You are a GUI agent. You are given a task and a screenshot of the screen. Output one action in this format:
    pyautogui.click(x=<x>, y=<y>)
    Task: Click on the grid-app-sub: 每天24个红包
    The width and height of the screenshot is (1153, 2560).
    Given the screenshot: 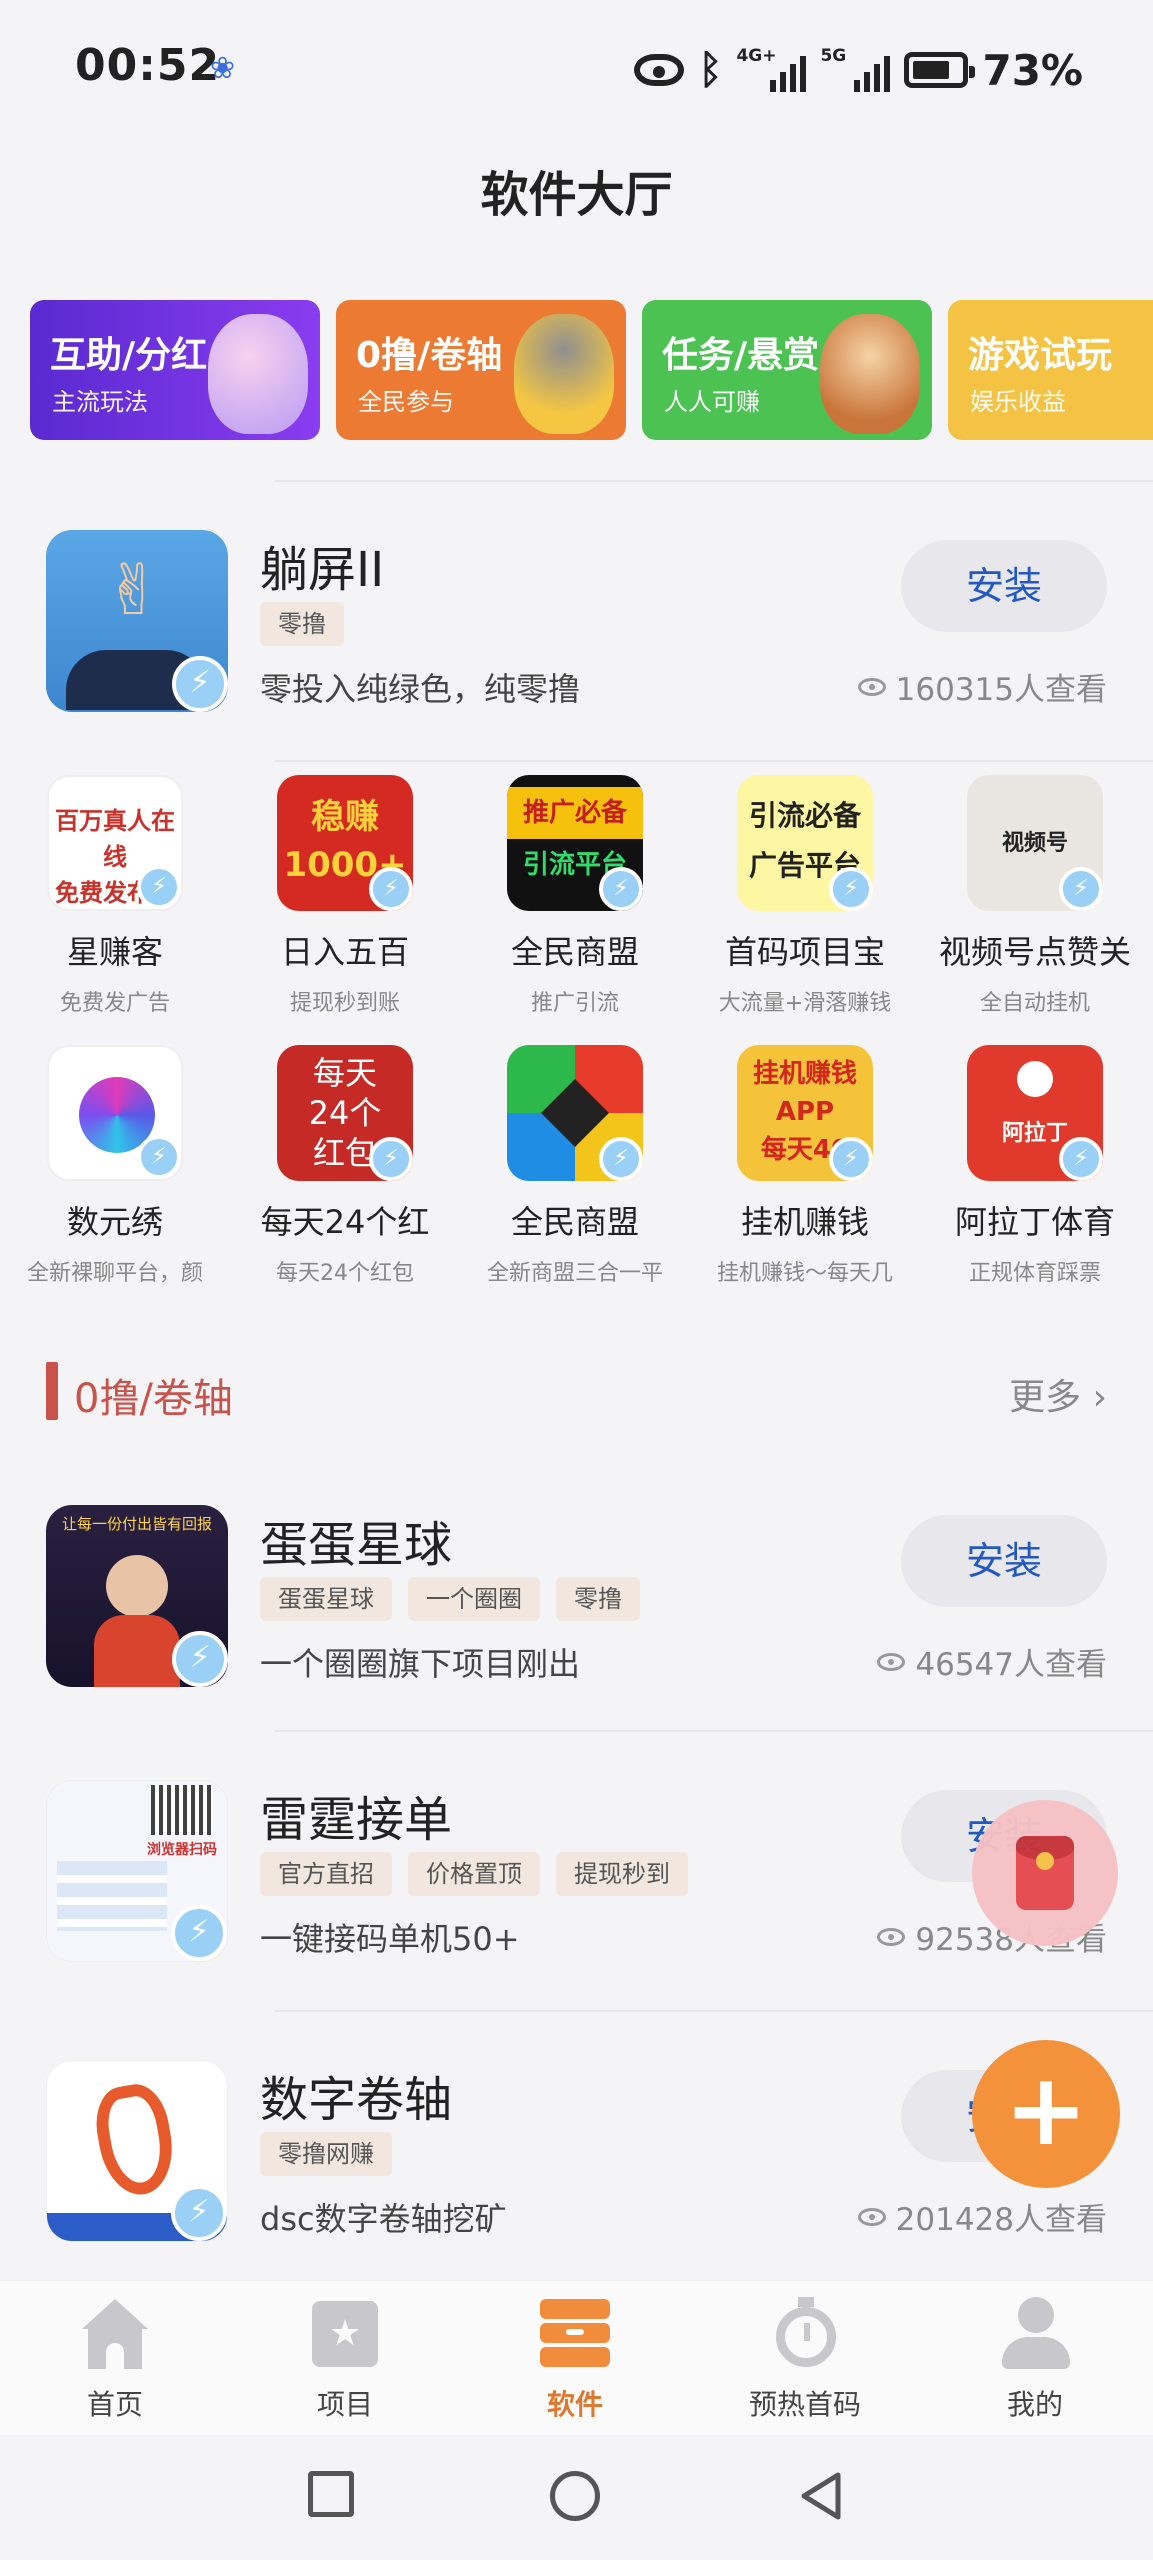 What is the action you would take?
    pyautogui.click(x=345, y=1273)
    